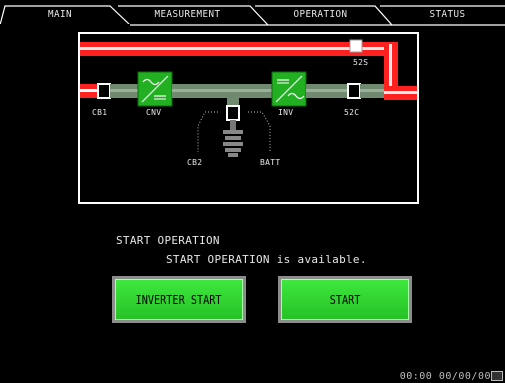  What do you see at coordinates (233, 132) in the screenshot?
I see `battery-icon` at bounding box center [233, 132].